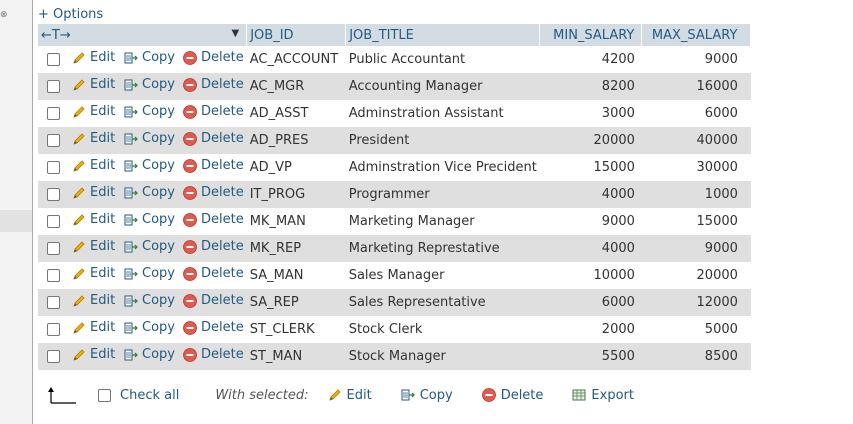 This screenshot has width=853, height=424. I want to click on job-id-cell: SA_MAN, so click(296, 275).